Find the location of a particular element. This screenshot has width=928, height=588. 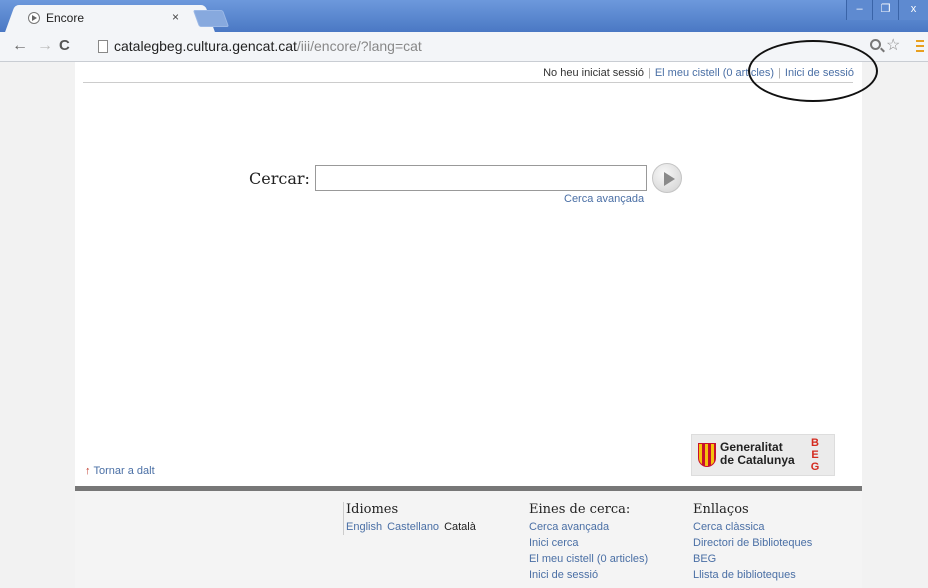

beg-letter: G is located at coordinates (815, 467).